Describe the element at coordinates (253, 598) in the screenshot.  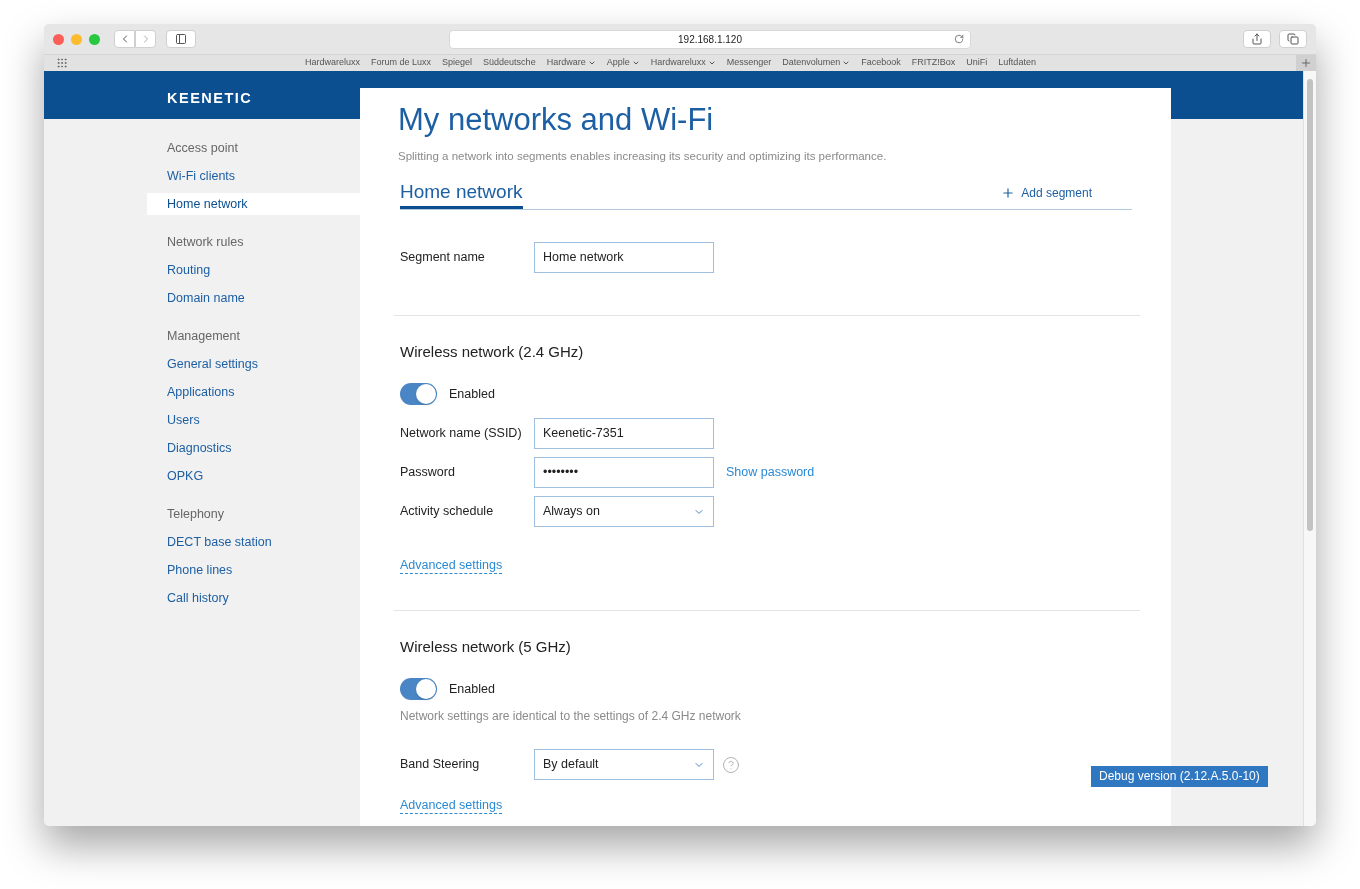
I see `sidebar-item: Call history` at that location.